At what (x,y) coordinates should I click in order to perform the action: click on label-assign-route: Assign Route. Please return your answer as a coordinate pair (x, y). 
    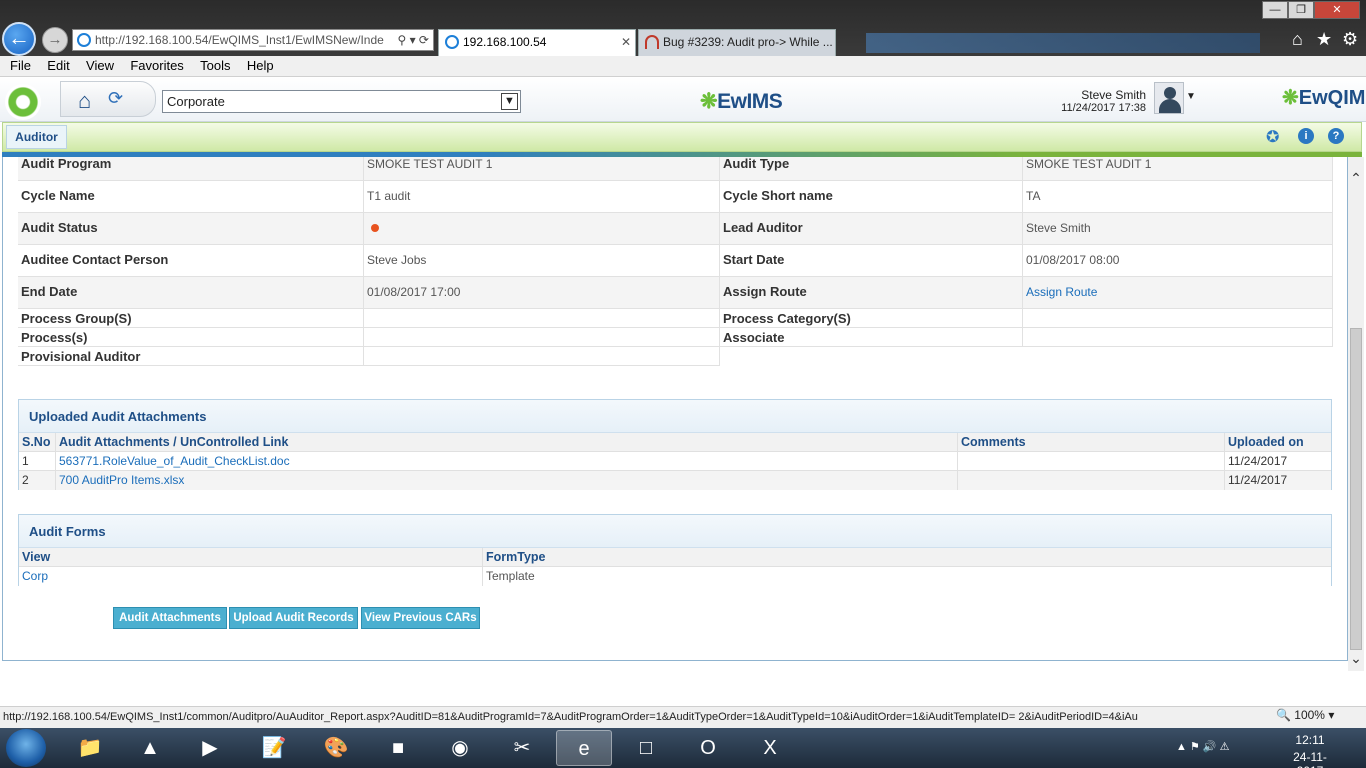
    Looking at the image, I should click on (871, 293).